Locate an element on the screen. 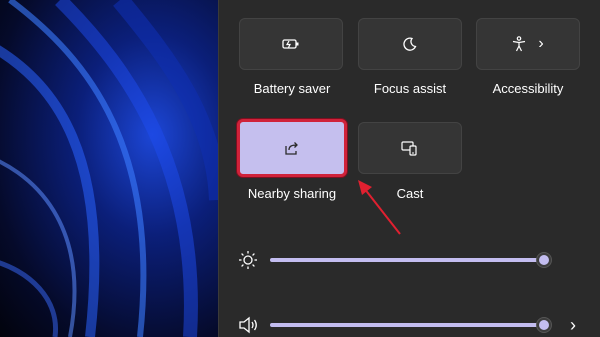 This screenshot has width=600, height=337. battery-saver-icon is located at coordinates (291, 44).